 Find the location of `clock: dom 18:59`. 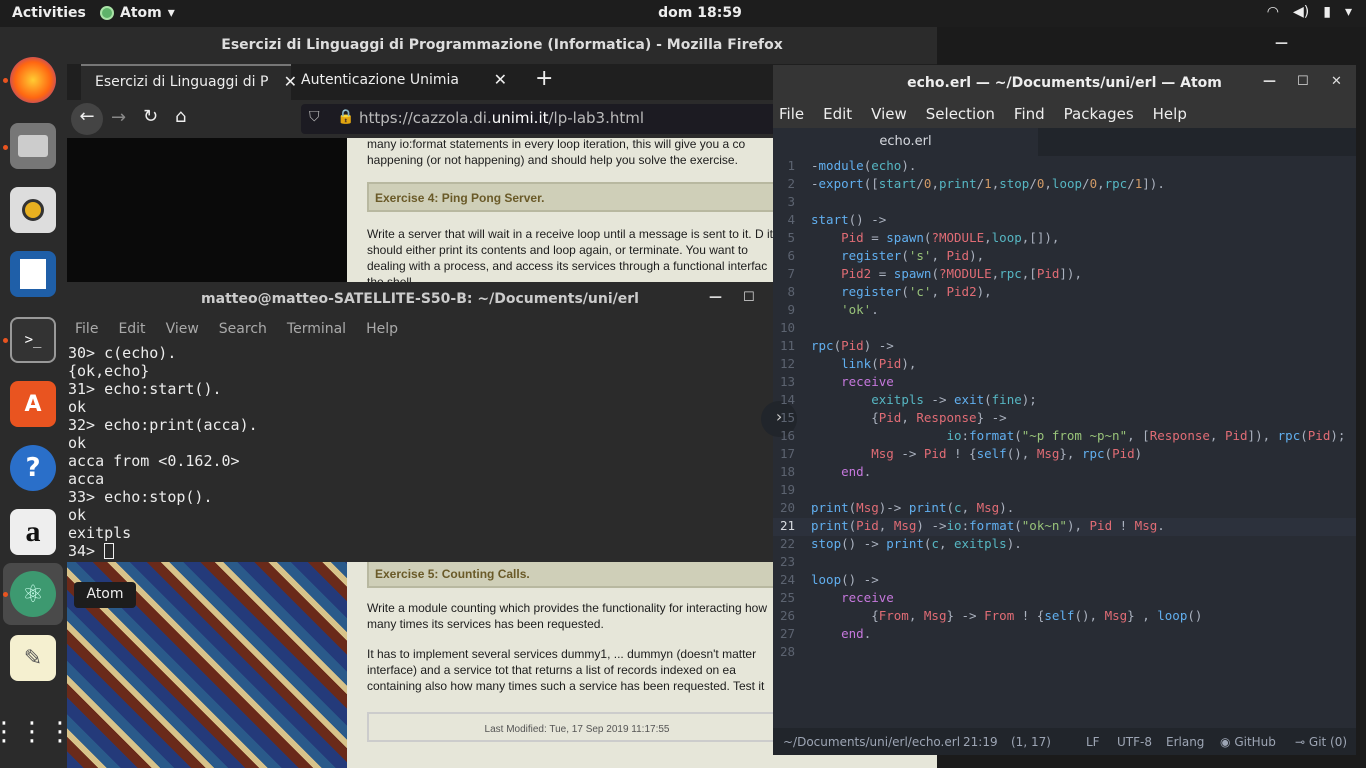

clock: dom 18:59 is located at coordinates (700, 13).